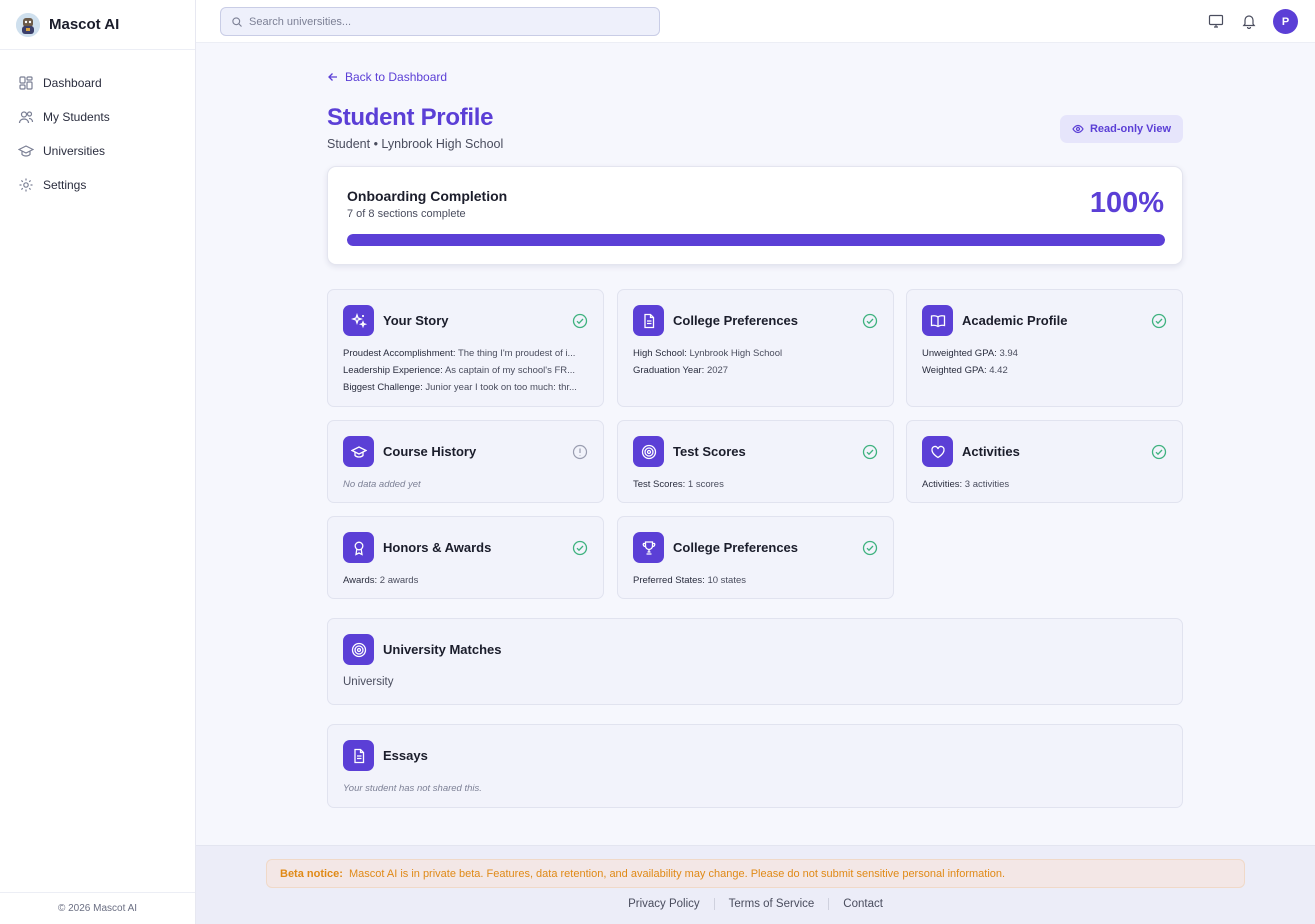  Describe the element at coordinates (97, 185) in the screenshot. I see `sidebar-item-settings: Settings` at that location.